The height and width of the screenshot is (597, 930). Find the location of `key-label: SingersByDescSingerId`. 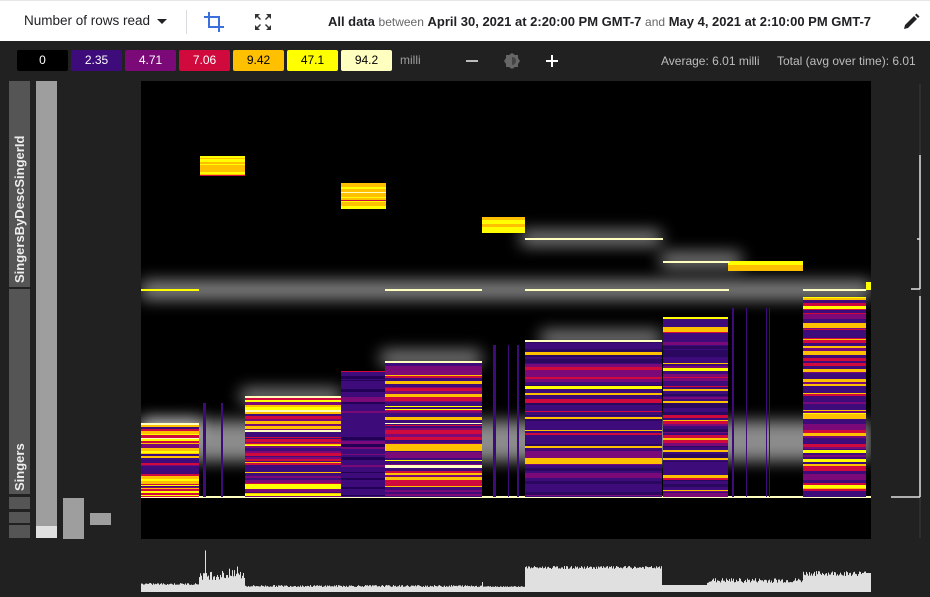

key-label: SingersByDescSingerId is located at coordinates (19, 209).